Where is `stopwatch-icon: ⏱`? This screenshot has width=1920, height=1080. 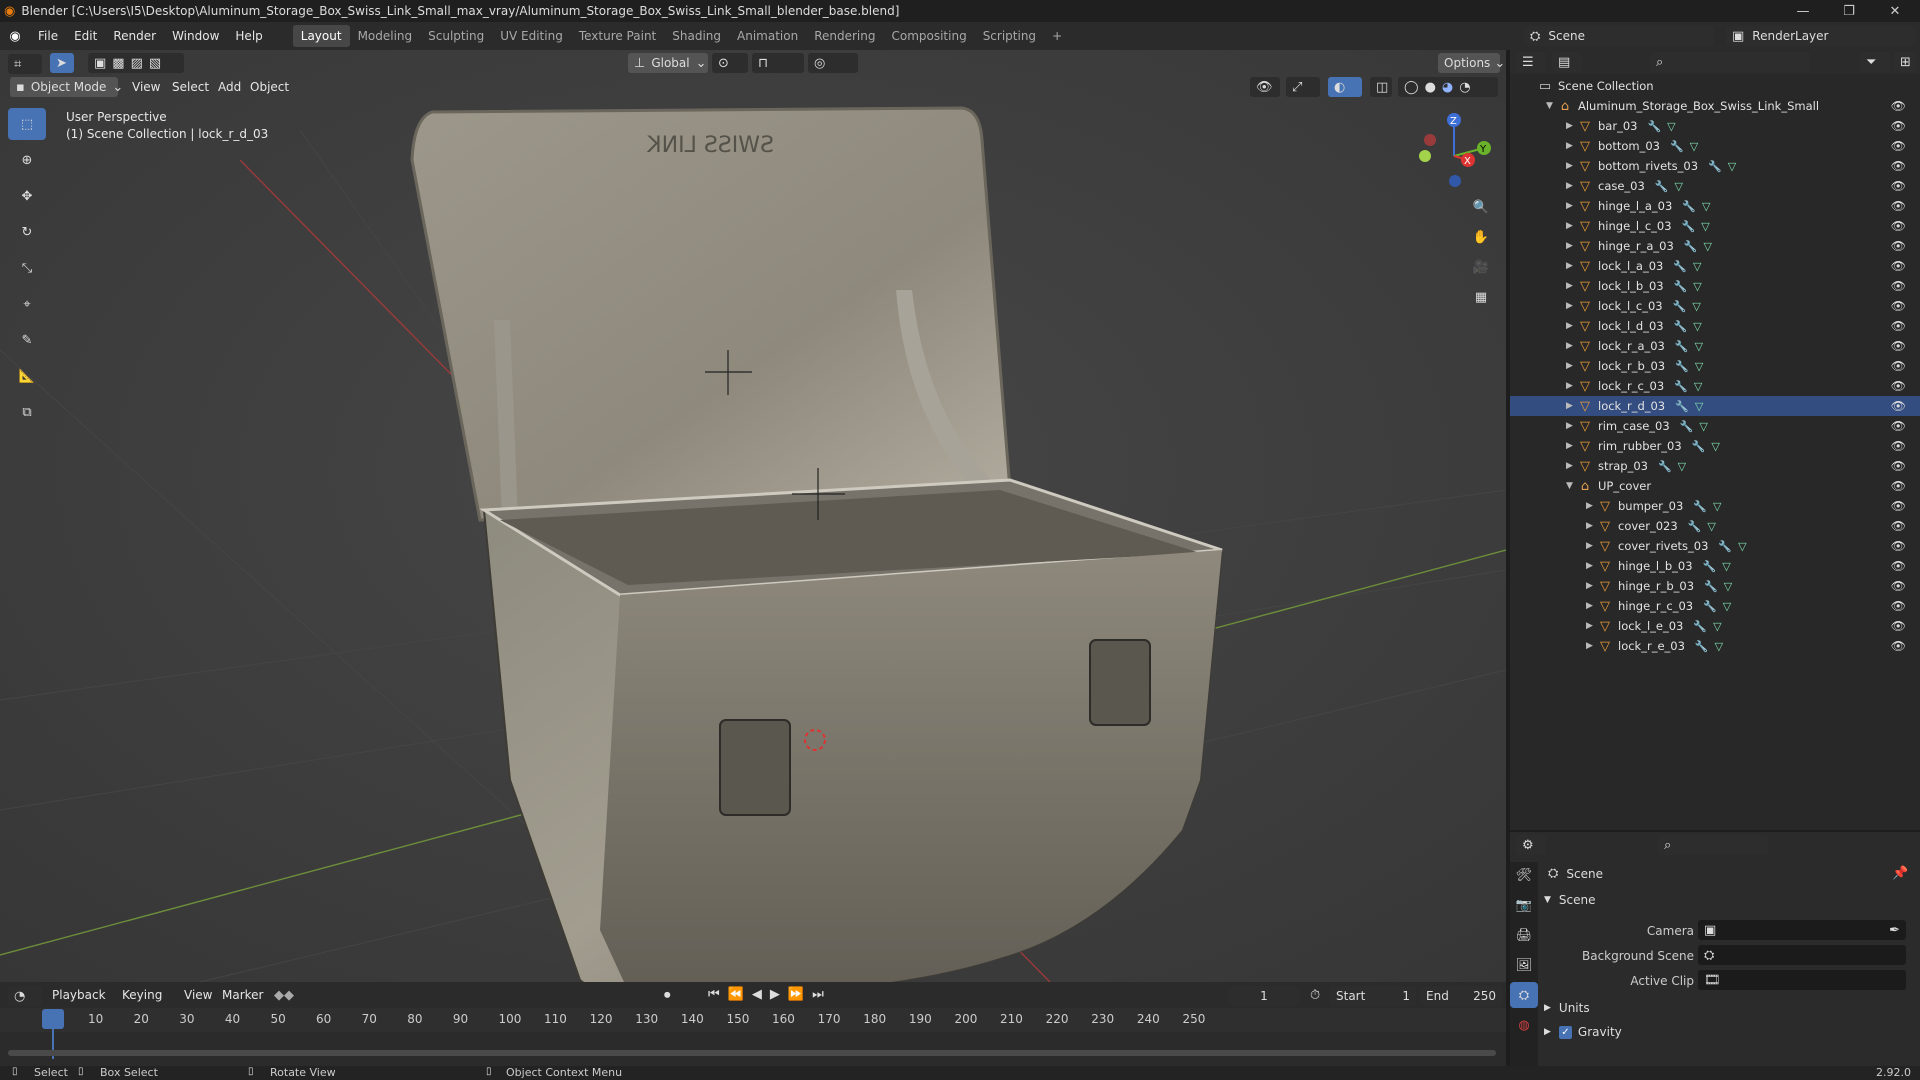 stopwatch-icon: ⏱ is located at coordinates (1315, 995).